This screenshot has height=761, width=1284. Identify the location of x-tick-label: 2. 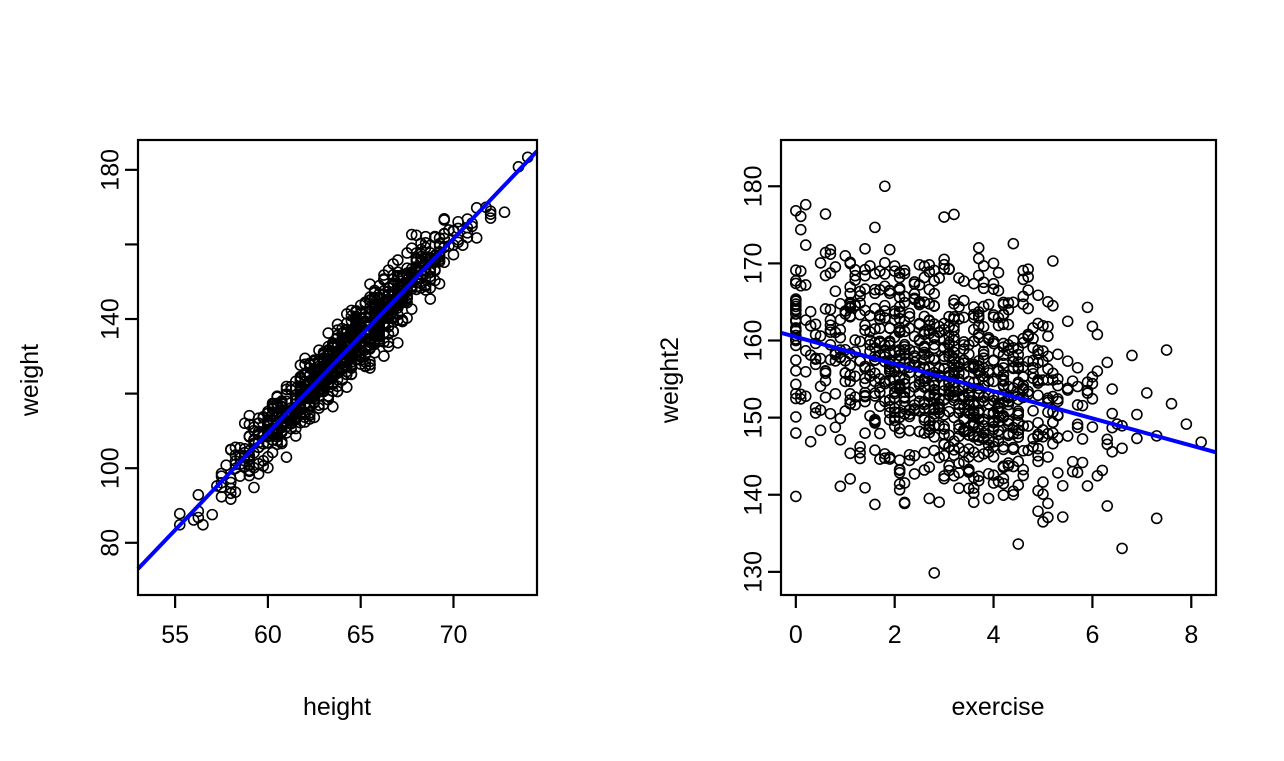
(895, 635).